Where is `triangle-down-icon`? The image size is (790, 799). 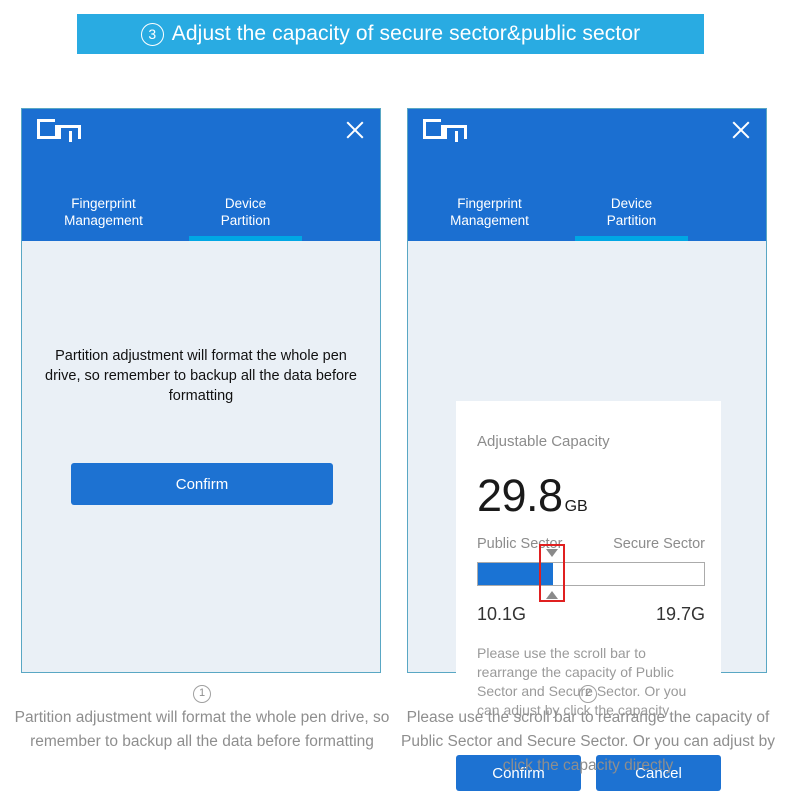
triangle-down-icon is located at coordinates (552, 553).